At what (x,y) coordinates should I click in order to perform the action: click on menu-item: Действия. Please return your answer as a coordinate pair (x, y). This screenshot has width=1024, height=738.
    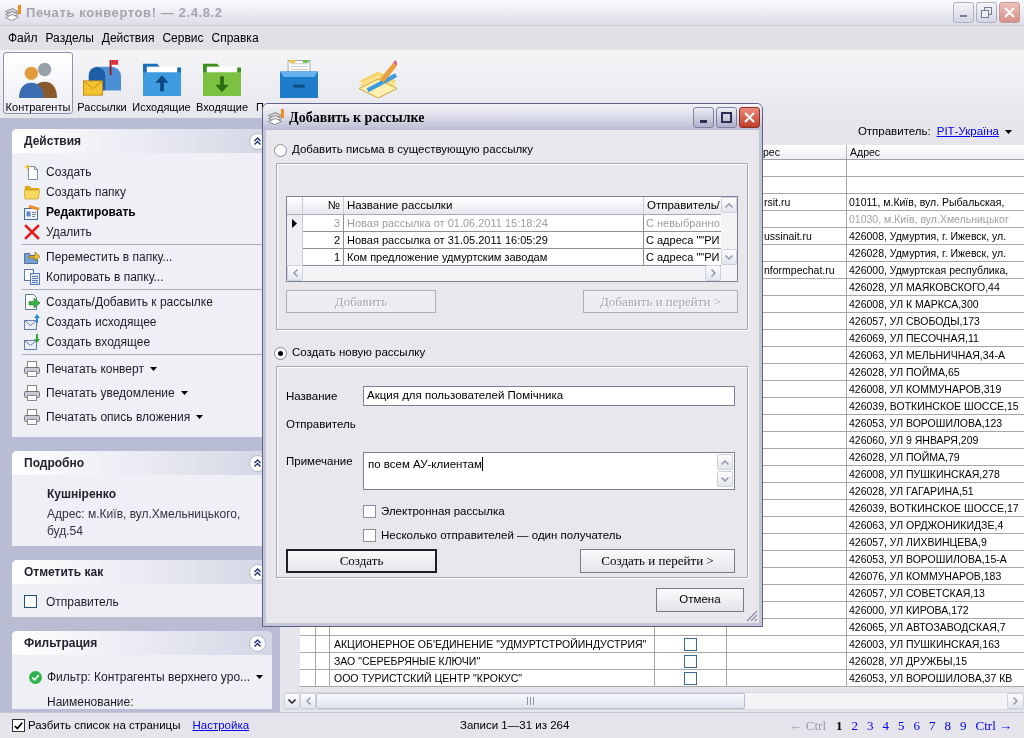
    Looking at the image, I should click on (128, 38).